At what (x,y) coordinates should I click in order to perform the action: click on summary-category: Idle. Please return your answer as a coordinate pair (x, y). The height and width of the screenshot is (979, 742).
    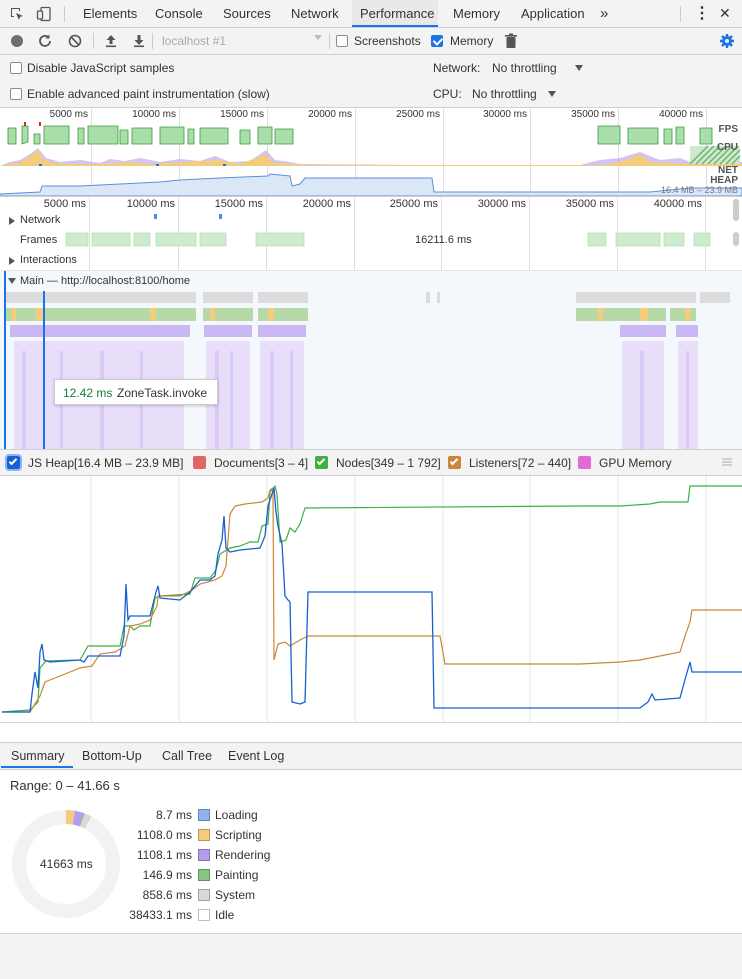
    Looking at the image, I should click on (225, 915).